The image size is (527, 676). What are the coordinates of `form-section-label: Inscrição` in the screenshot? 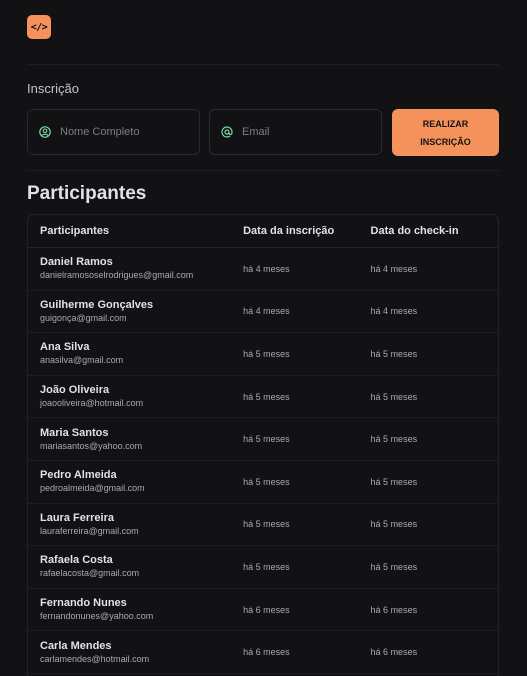 It's located at (53, 88).